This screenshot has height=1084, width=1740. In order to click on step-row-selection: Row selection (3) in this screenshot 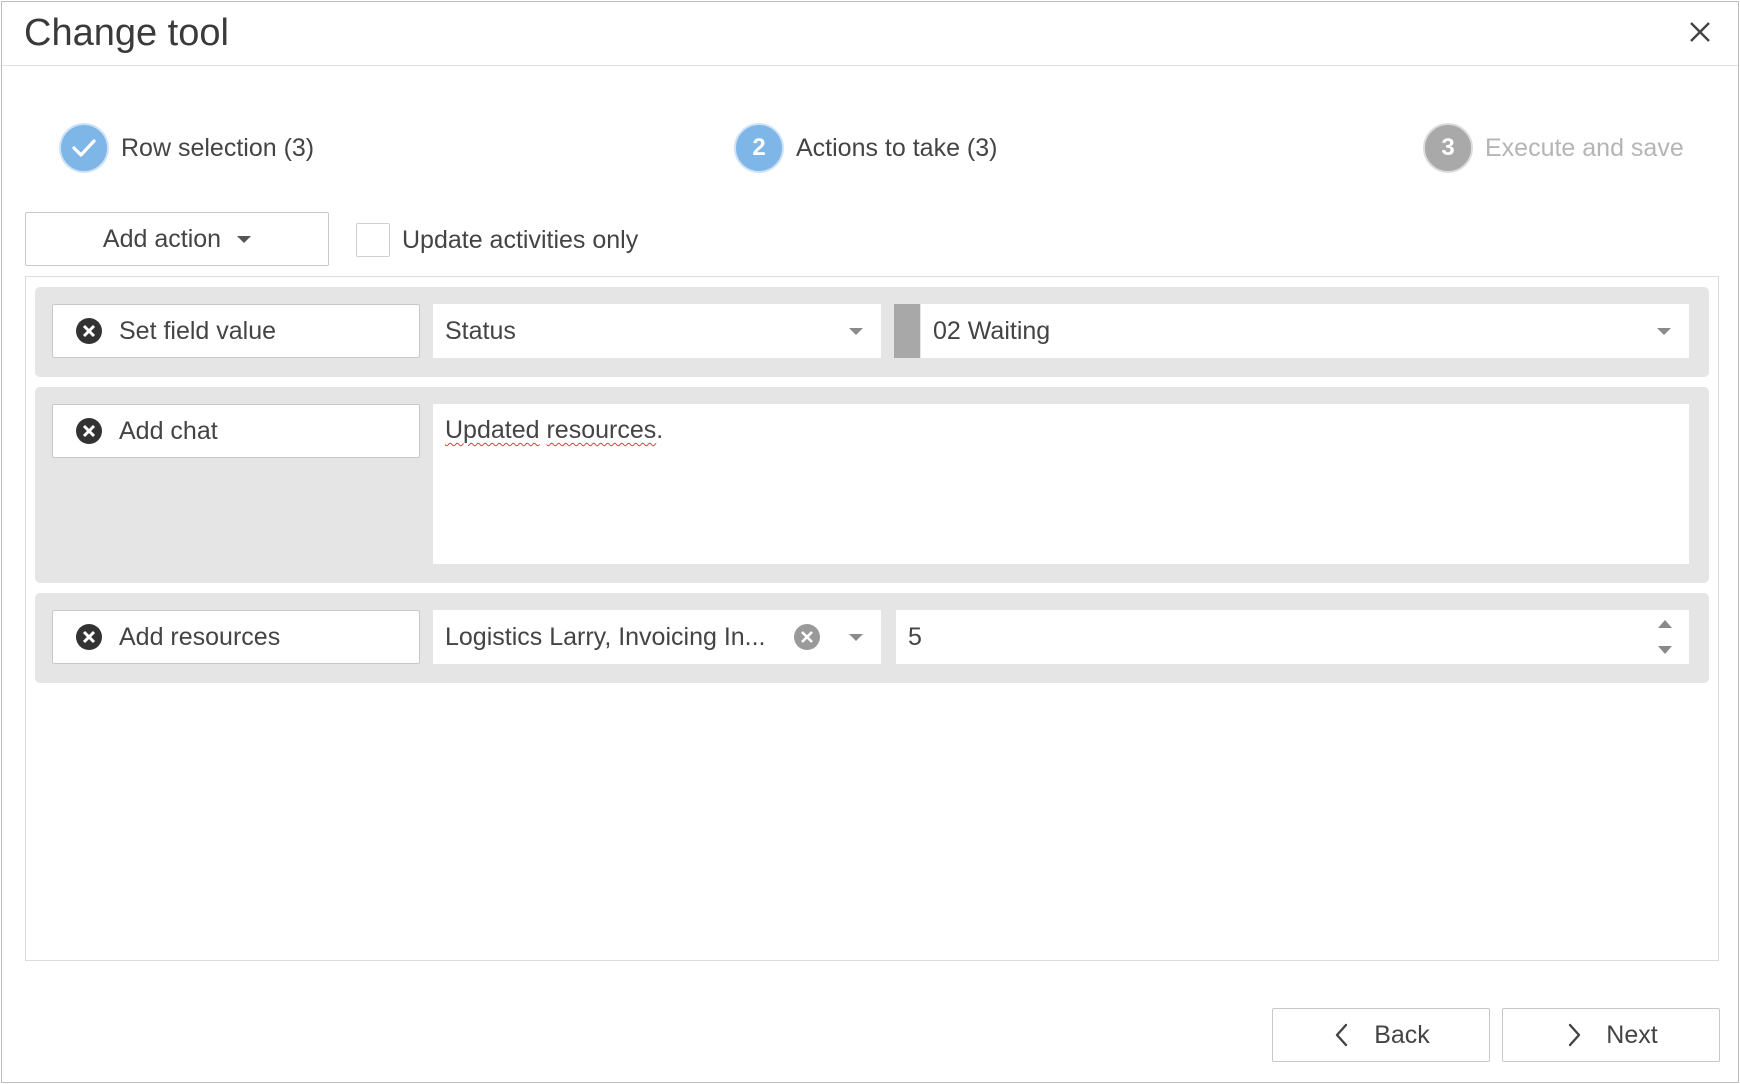, I will do `click(186, 148)`.